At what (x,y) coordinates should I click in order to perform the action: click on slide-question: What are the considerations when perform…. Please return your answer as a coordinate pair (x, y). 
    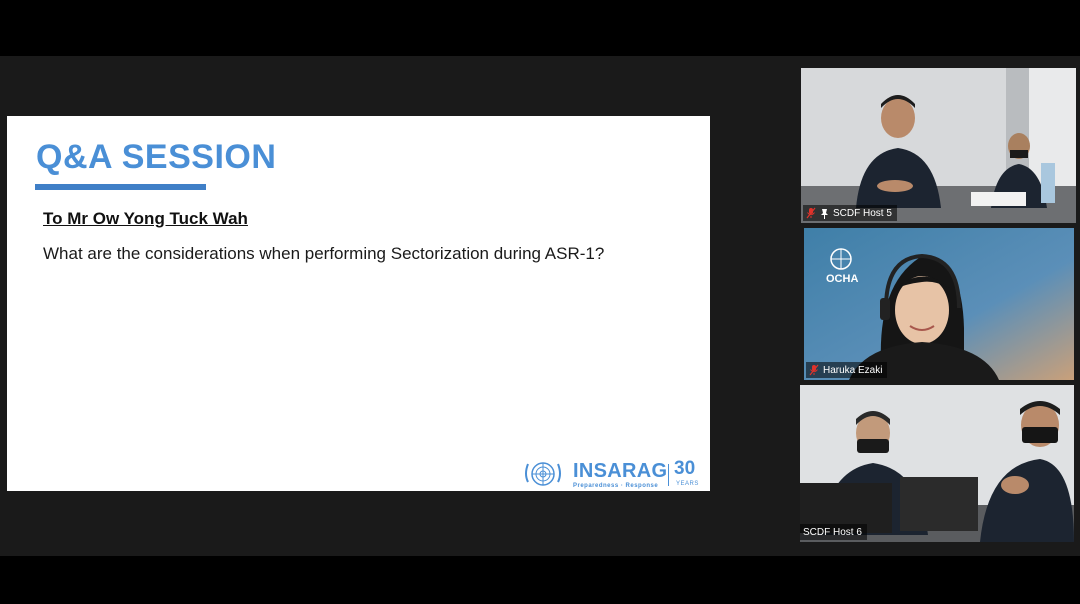
    Looking at the image, I should click on (324, 253).